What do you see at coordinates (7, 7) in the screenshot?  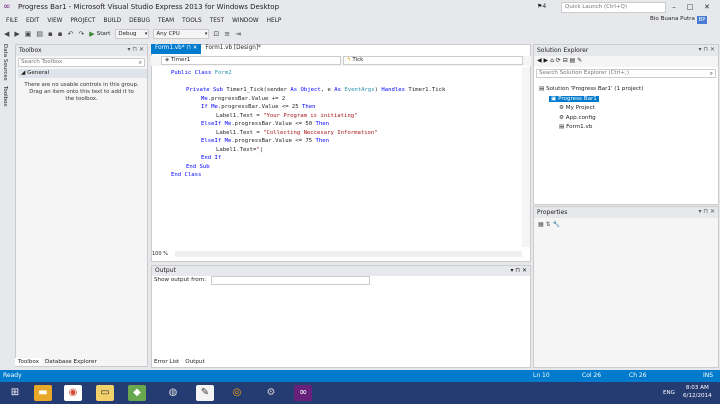 I see `visual-studio-logo-icon: ∞` at bounding box center [7, 7].